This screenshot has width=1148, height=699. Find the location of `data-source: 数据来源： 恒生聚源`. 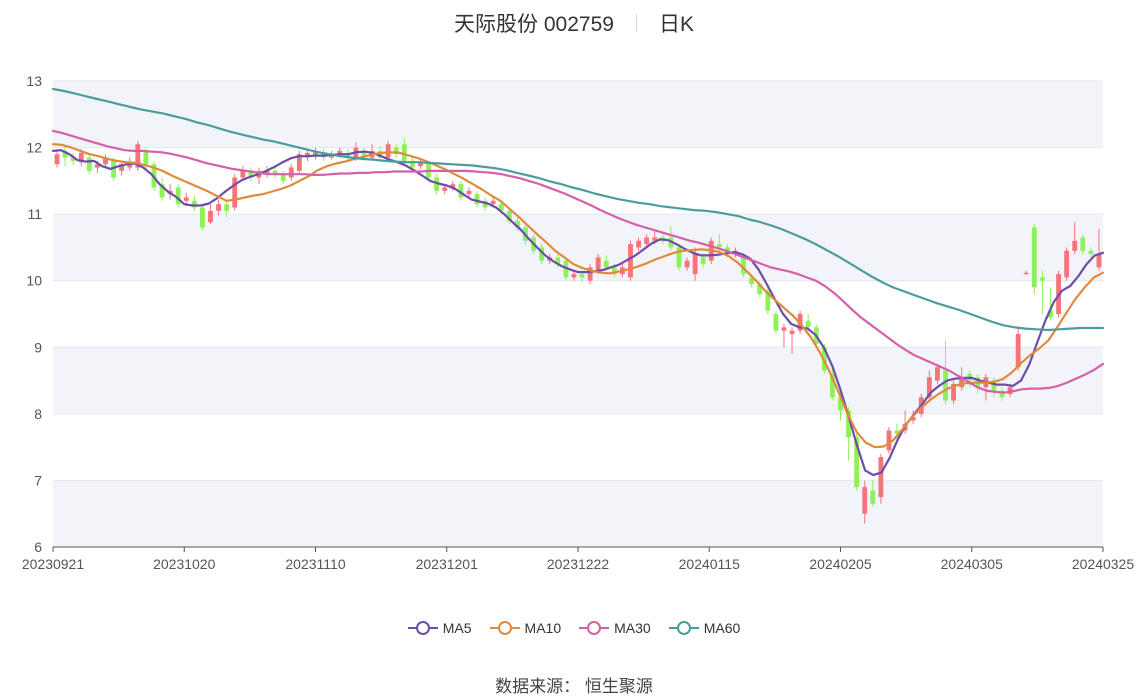

data-source: 数据来源： 恒生聚源 is located at coordinates (574, 686).